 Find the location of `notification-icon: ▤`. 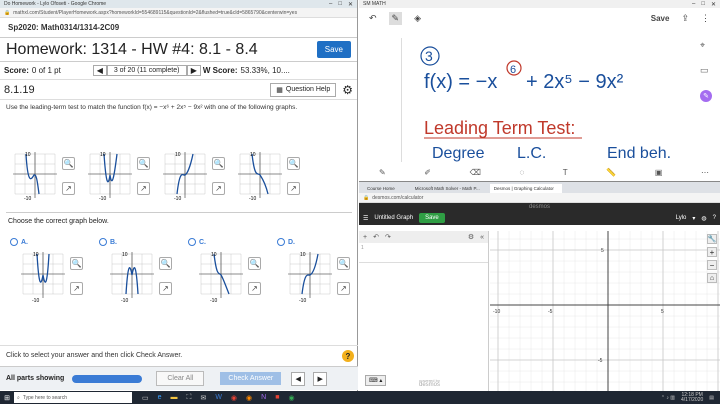

notification-icon: ▤ is located at coordinates (711, 398).